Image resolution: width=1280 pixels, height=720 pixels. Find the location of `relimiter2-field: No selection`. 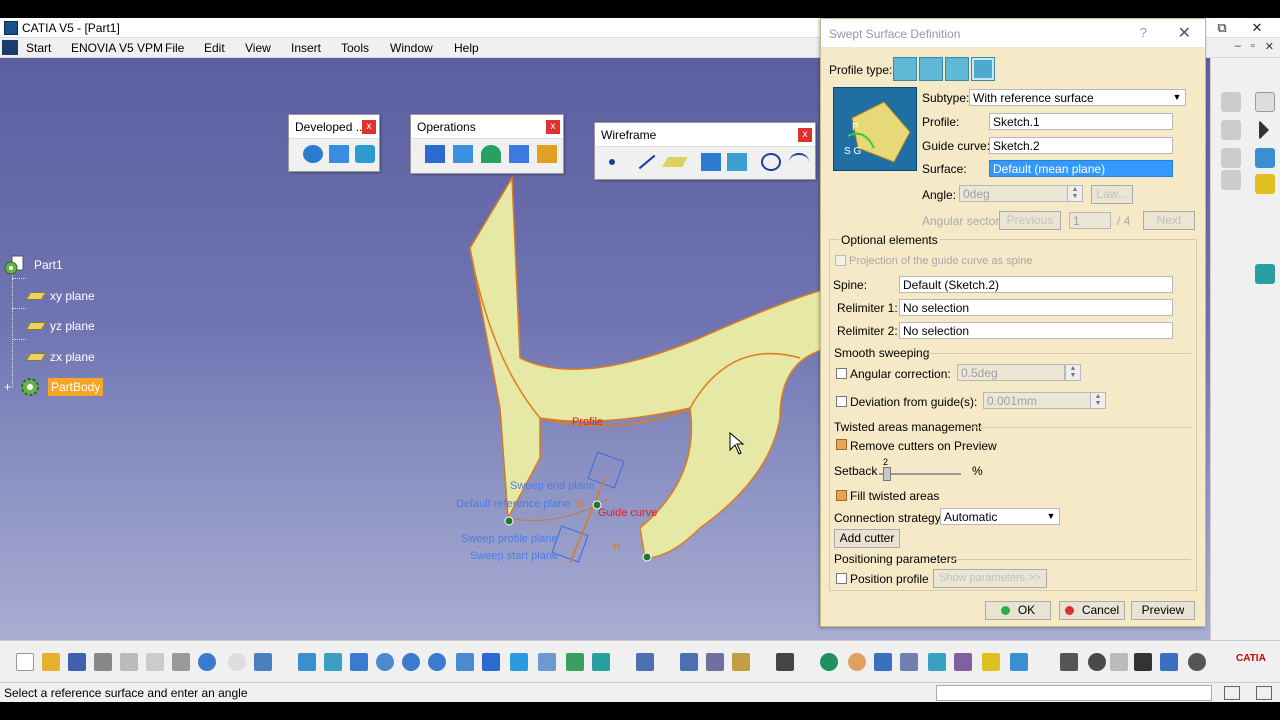

relimiter2-field: No selection is located at coordinates (1036, 330).